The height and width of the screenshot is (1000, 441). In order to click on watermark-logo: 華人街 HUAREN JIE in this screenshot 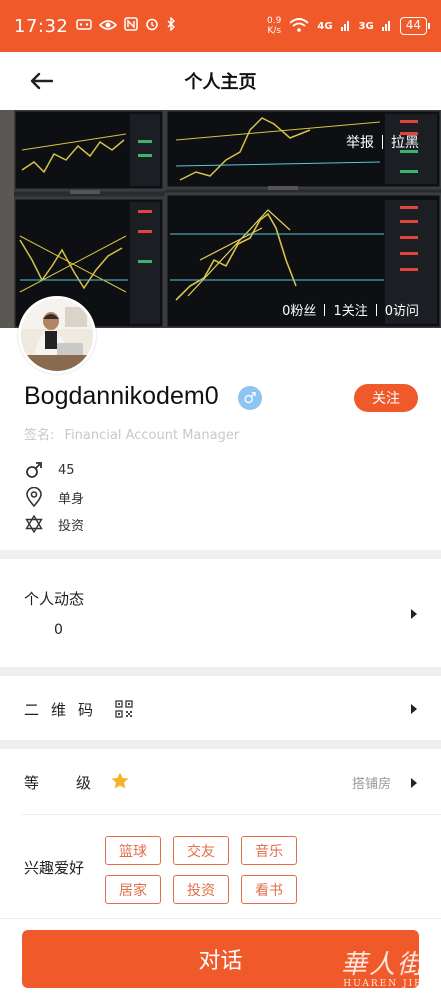, I will do `click(382, 969)`.